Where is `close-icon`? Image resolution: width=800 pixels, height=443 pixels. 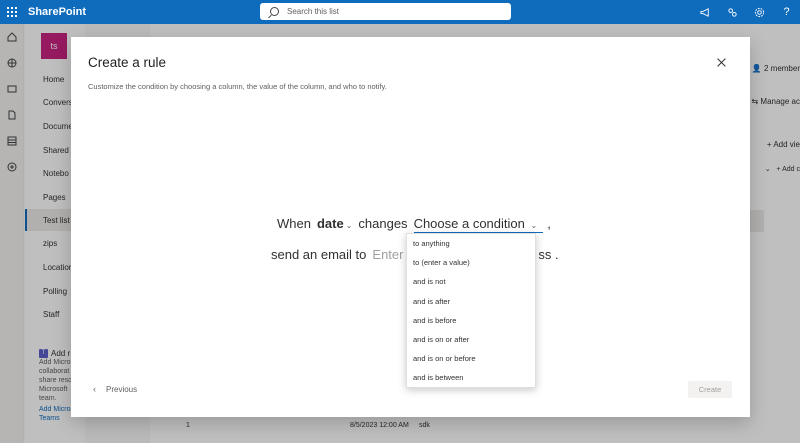
close-icon is located at coordinates (722, 63).